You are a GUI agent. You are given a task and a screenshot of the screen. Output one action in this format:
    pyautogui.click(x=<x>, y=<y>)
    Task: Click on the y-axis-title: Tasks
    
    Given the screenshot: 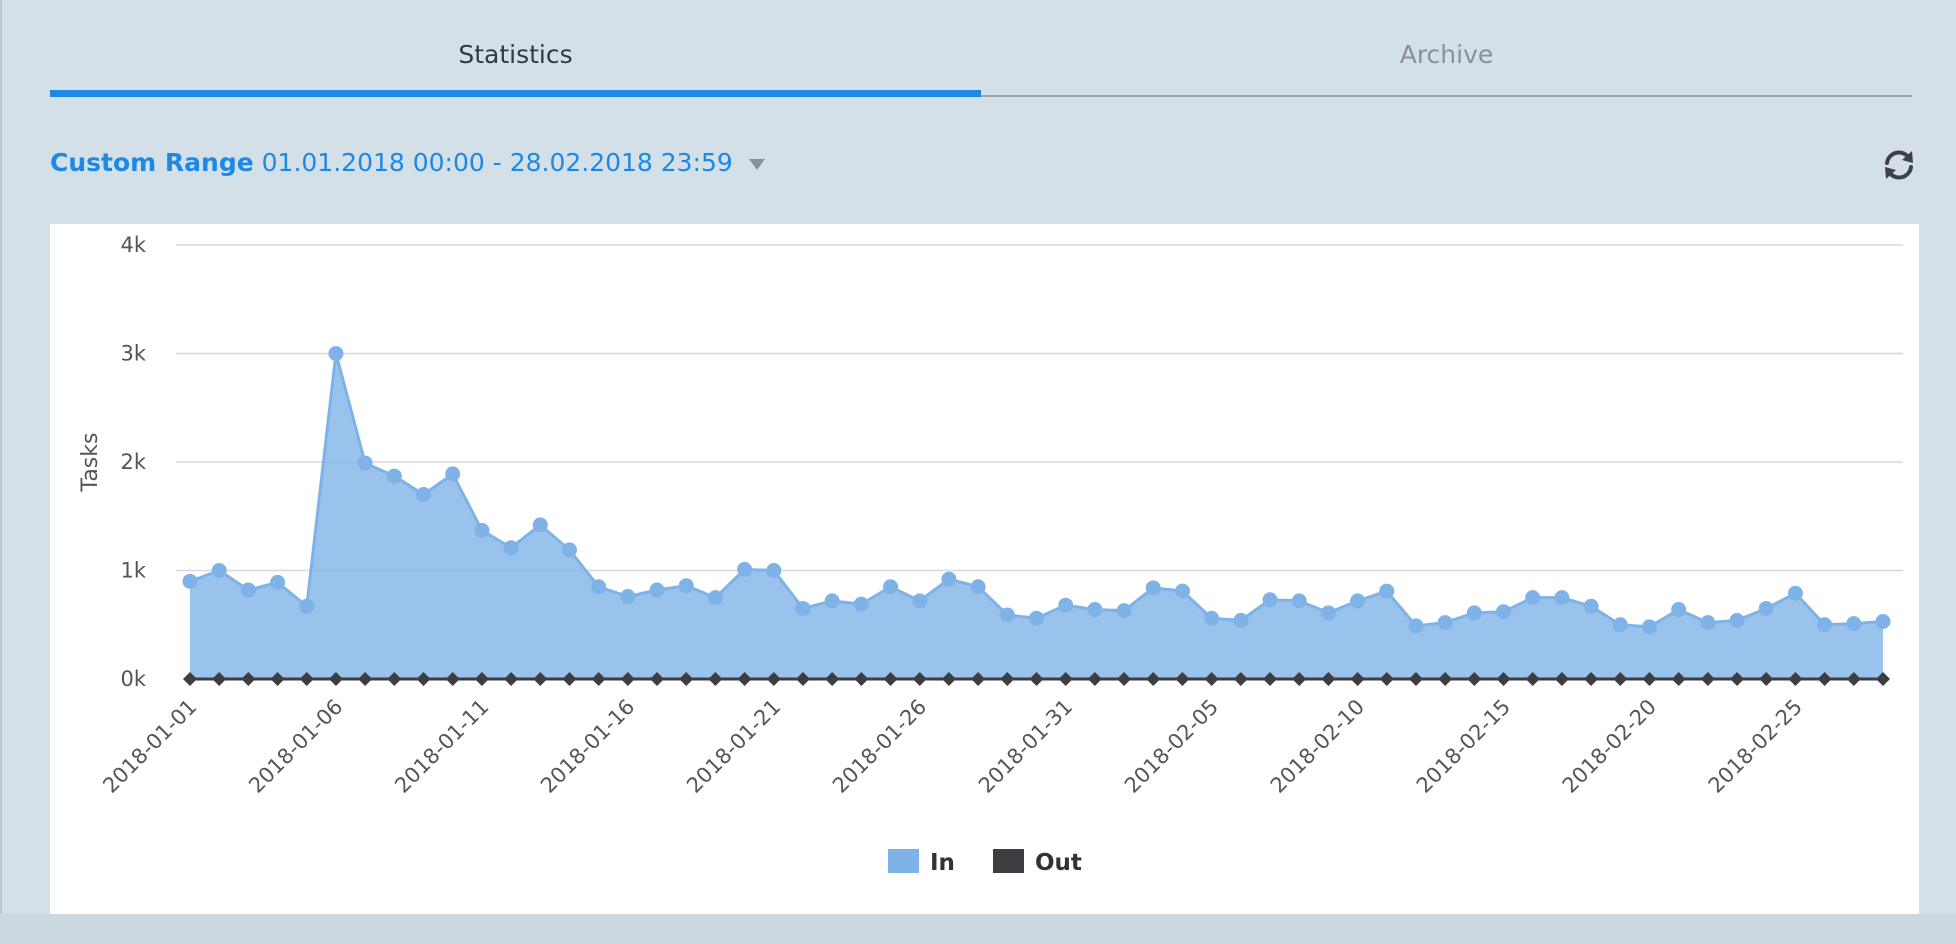 What is the action you would take?
    pyautogui.click(x=90, y=463)
    